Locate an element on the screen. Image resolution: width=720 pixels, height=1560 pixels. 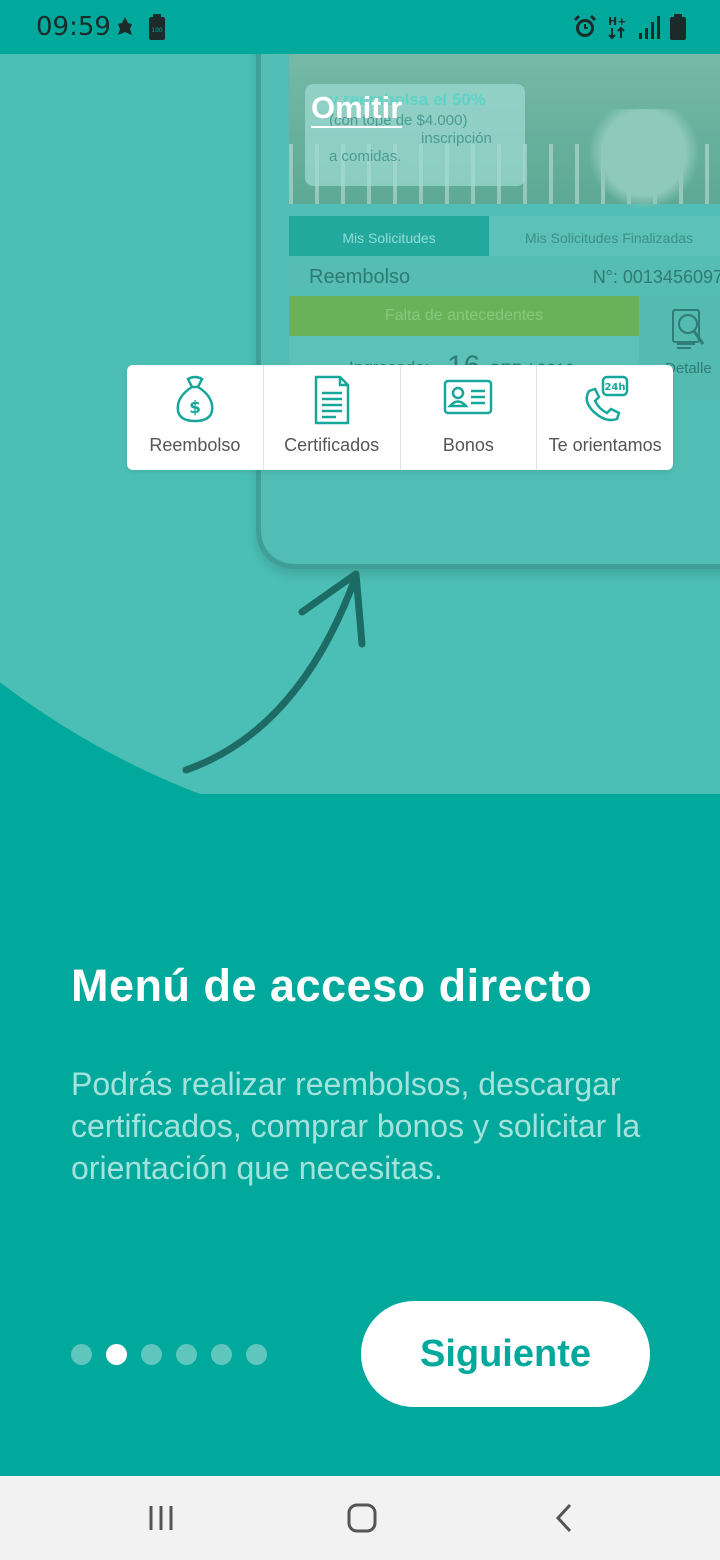
quick-menu-label: Reembolso is located at coordinates (195, 445).